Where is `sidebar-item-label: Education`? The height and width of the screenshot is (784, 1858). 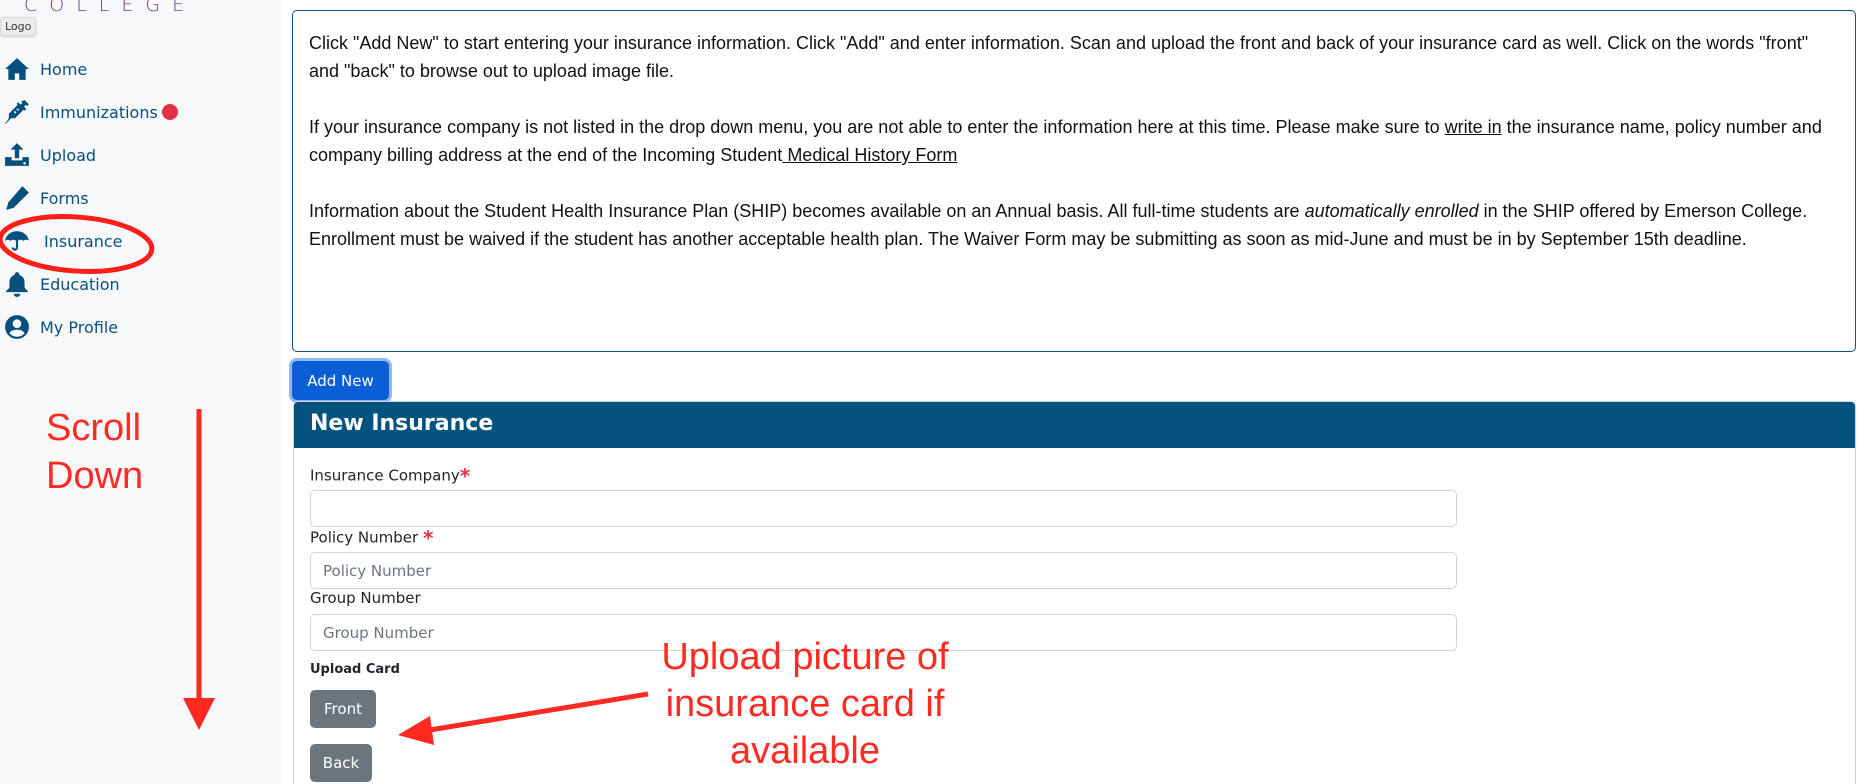
sidebar-item-label: Education is located at coordinates (80, 284).